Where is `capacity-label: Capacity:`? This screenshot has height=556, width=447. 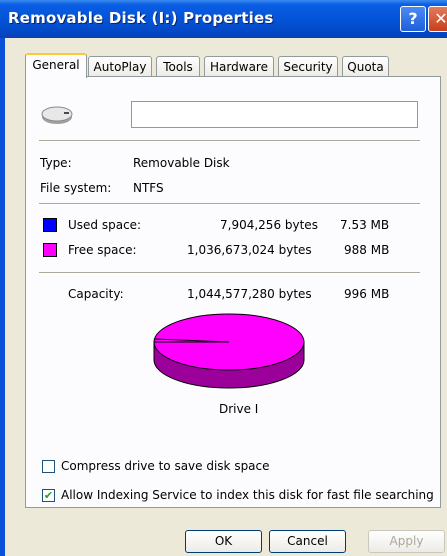 capacity-label: Capacity: is located at coordinates (96, 294).